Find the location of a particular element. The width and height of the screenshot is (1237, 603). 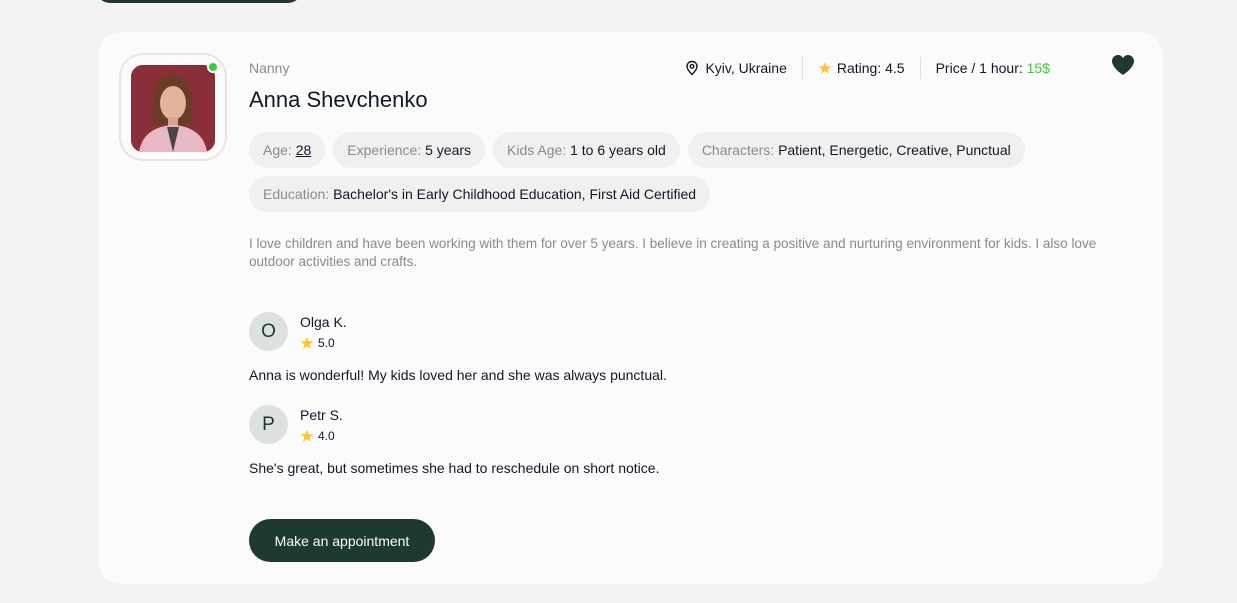

review-rating: 4.0 is located at coordinates (321, 436).